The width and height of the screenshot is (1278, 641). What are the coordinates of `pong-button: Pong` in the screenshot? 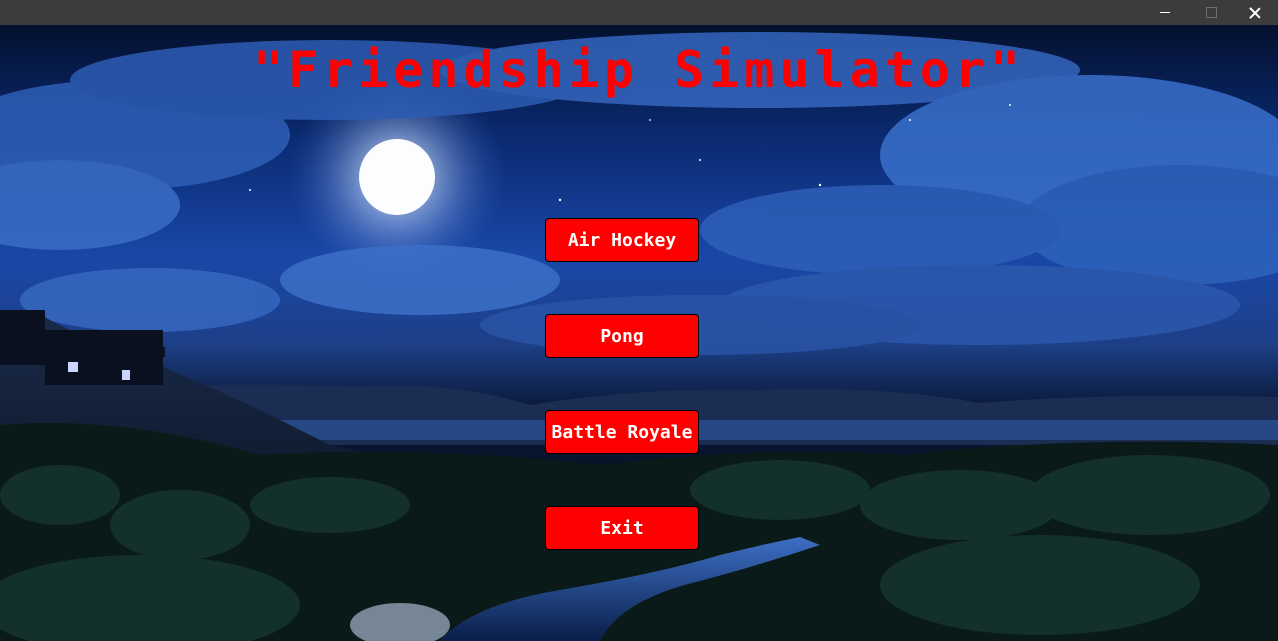 It's located at (622, 336).